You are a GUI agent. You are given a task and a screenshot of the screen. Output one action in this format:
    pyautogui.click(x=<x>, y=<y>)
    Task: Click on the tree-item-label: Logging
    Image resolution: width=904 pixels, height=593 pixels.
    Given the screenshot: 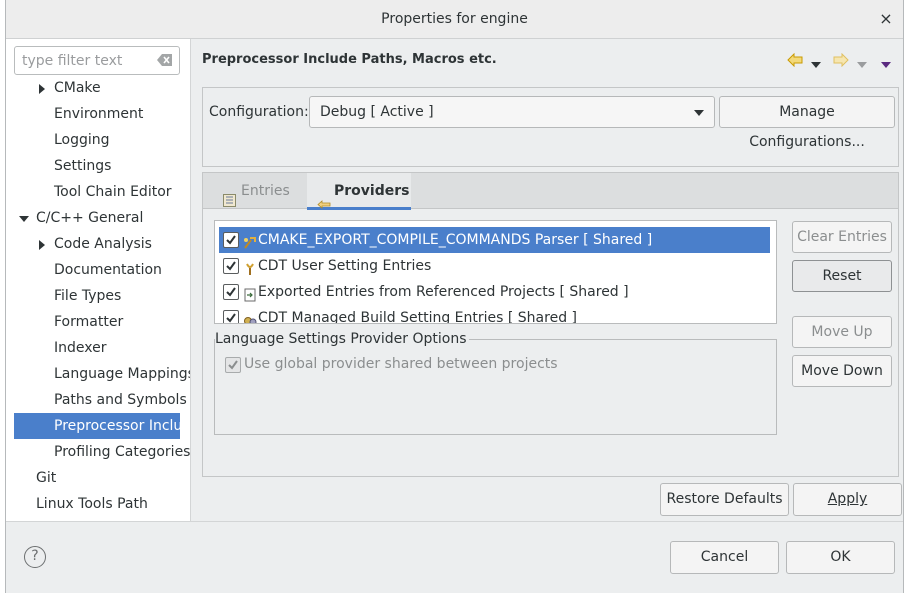 What is the action you would take?
    pyautogui.click(x=82, y=140)
    